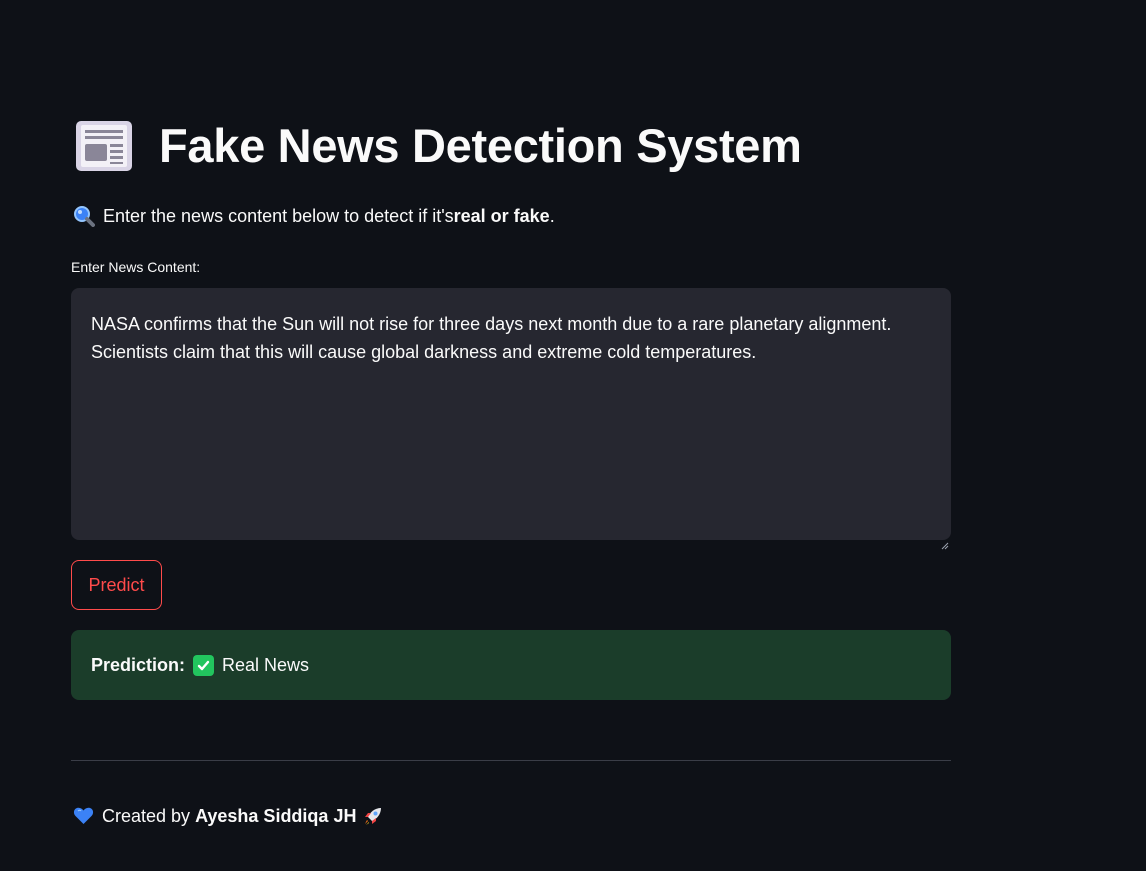 The image size is (1146, 871). I want to click on predict-button: Predict, so click(116, 585).